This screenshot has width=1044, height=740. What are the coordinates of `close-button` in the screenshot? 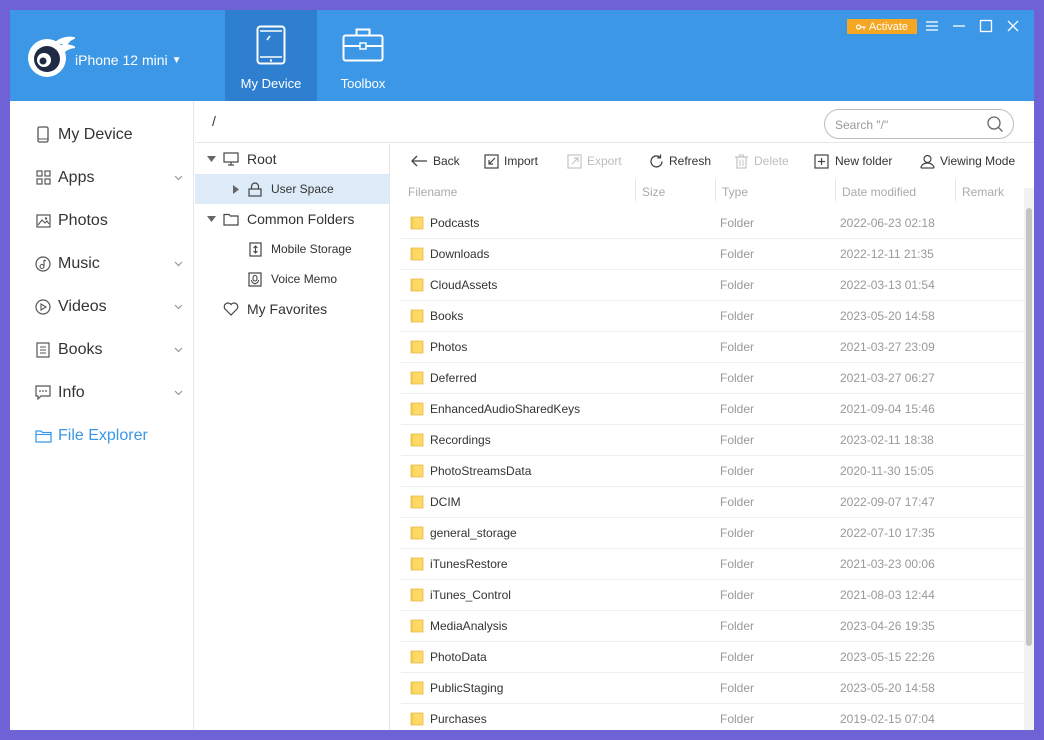 It's located at (1013, 26).